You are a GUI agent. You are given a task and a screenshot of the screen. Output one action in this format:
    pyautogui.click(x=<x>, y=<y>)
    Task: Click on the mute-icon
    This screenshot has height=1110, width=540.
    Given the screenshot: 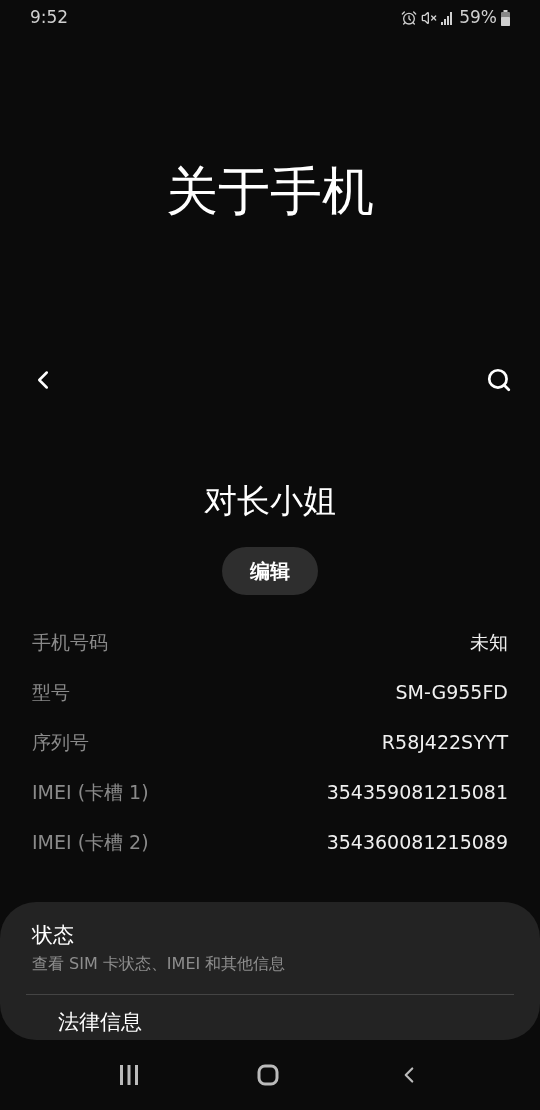 What is the action you would take?
    pyautogui.click(x=429, y=18)
    